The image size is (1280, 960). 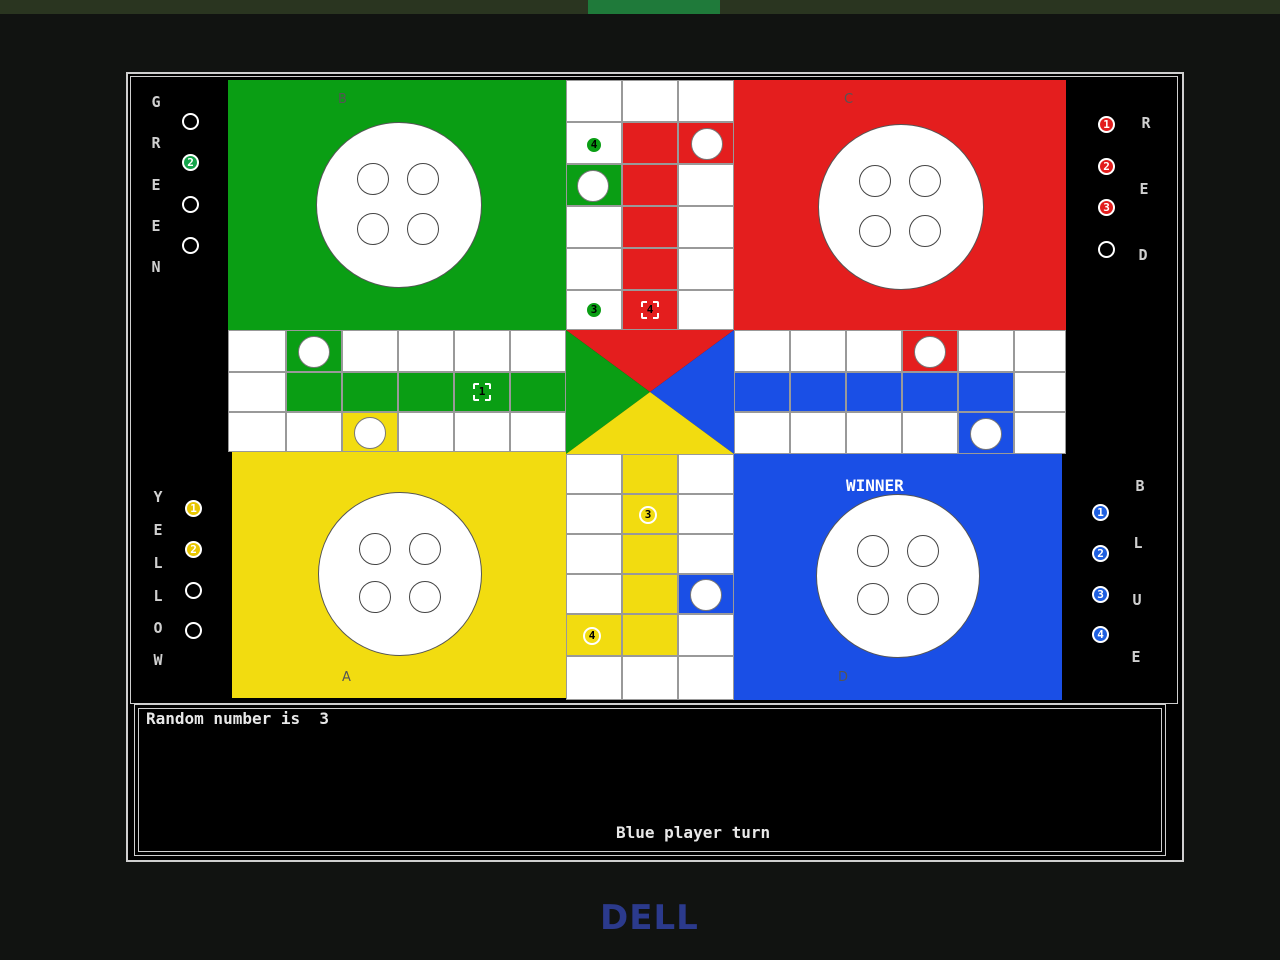 I want to click on red-token-2: 2, so click(x=1106, y=166).